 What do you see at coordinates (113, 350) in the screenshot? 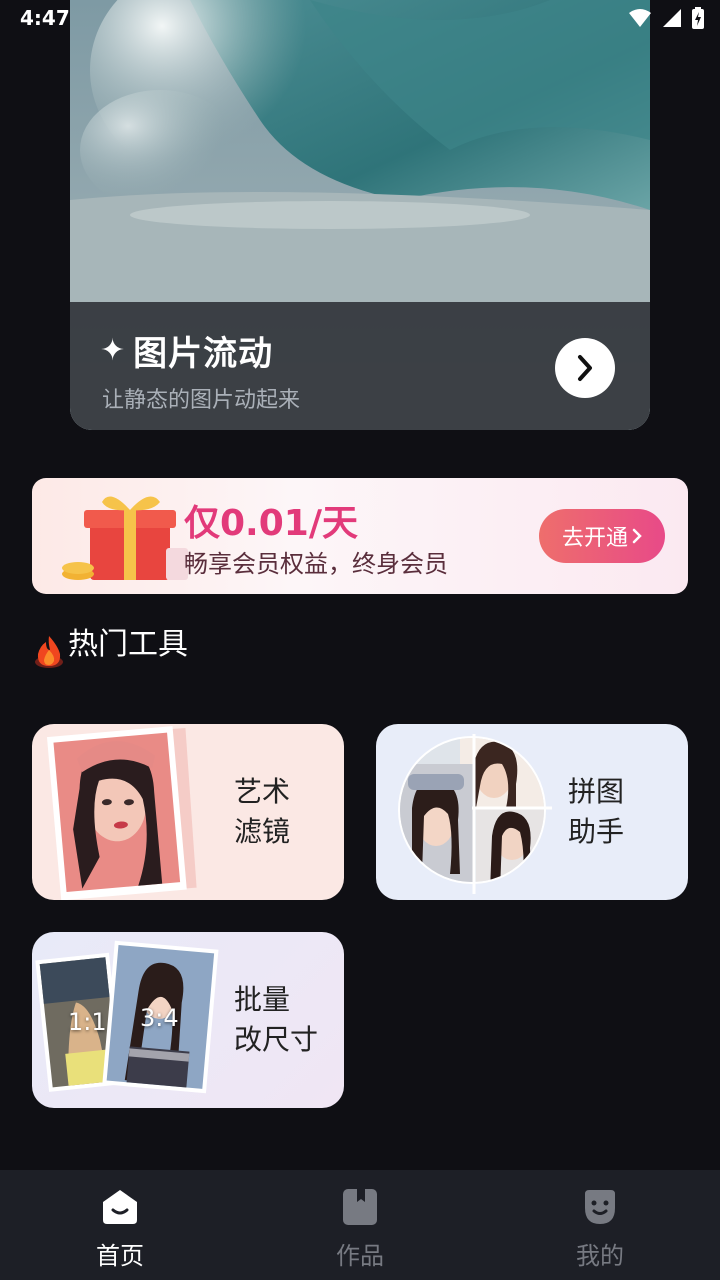
I see `sparkle-icon: ✦` at bounding box center [113, 350].